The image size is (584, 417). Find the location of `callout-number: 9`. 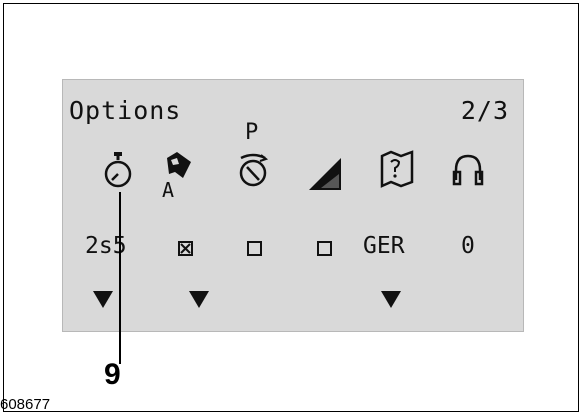

callout-number: 9 is located at coordinates (112, 374).